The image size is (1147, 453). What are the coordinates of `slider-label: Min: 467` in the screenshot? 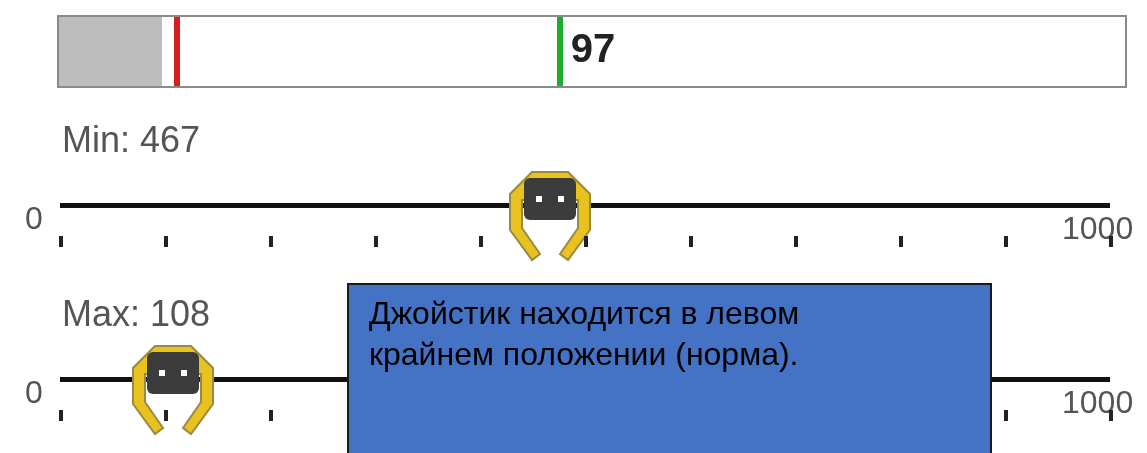 It's located at (131, 139).